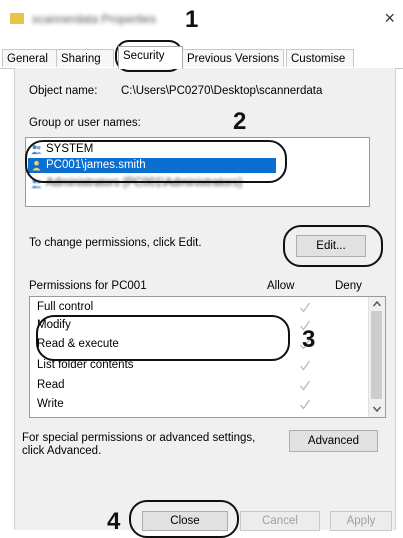  What do you see at coordinates (377, 304) in the screenshot?
I see `scroll-up-icon` at bounding box center [377, 304].